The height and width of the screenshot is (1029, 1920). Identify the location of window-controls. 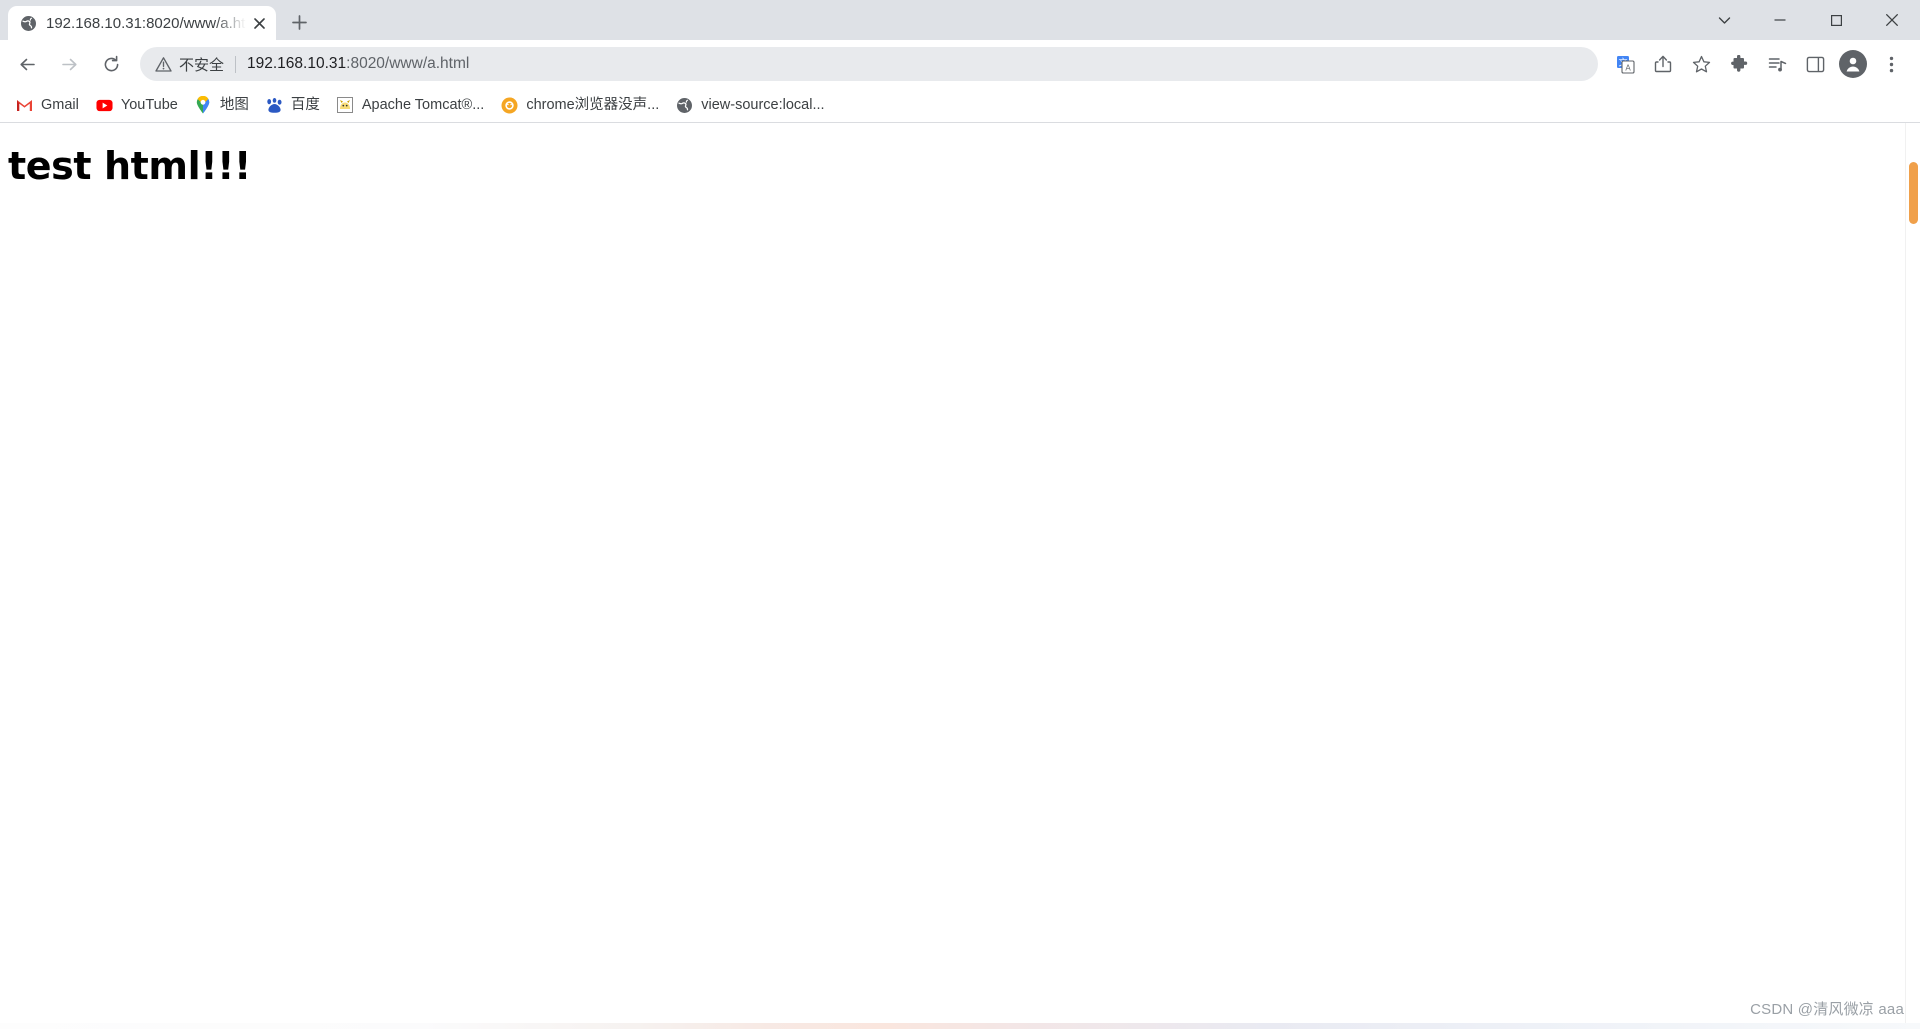
(1808, 20).